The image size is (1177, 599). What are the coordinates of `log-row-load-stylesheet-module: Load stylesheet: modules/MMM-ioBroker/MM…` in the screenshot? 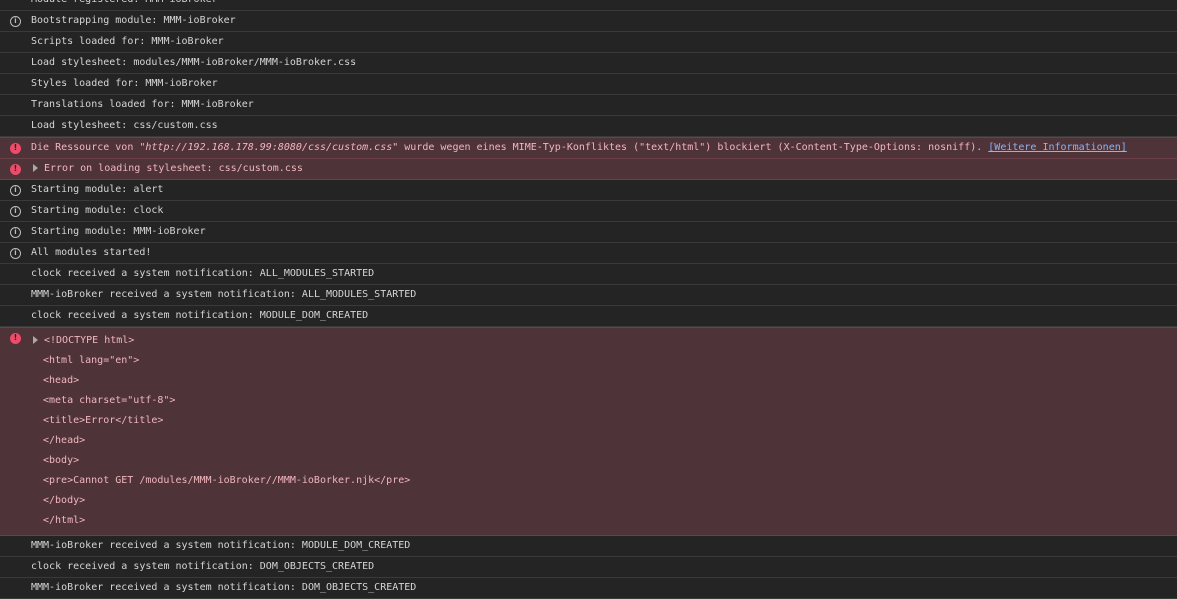 It's located at (588, 63).